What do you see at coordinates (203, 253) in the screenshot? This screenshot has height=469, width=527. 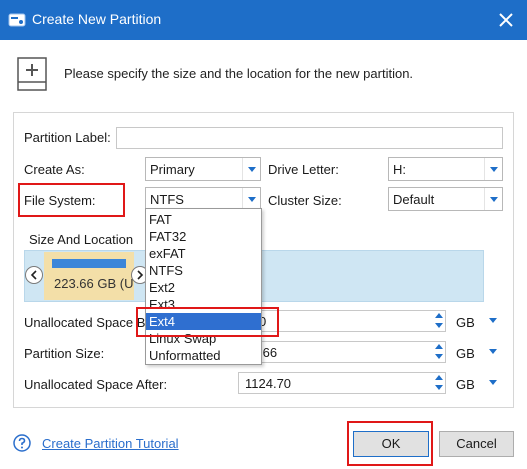 I see `dropdown-option-exfat: exFAT` at bounding box center [203, 253].